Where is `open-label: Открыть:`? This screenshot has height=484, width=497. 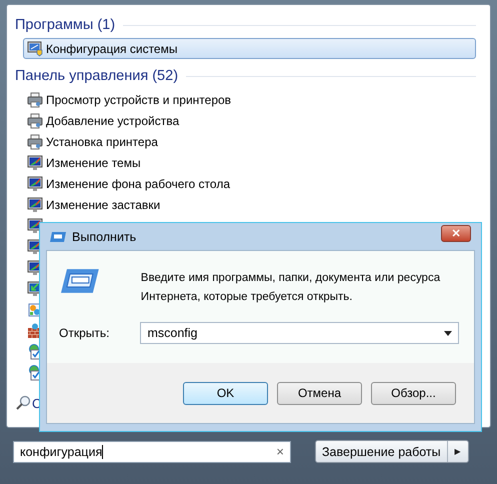 open-label: Открыть: is located at coordinates (84, 333).